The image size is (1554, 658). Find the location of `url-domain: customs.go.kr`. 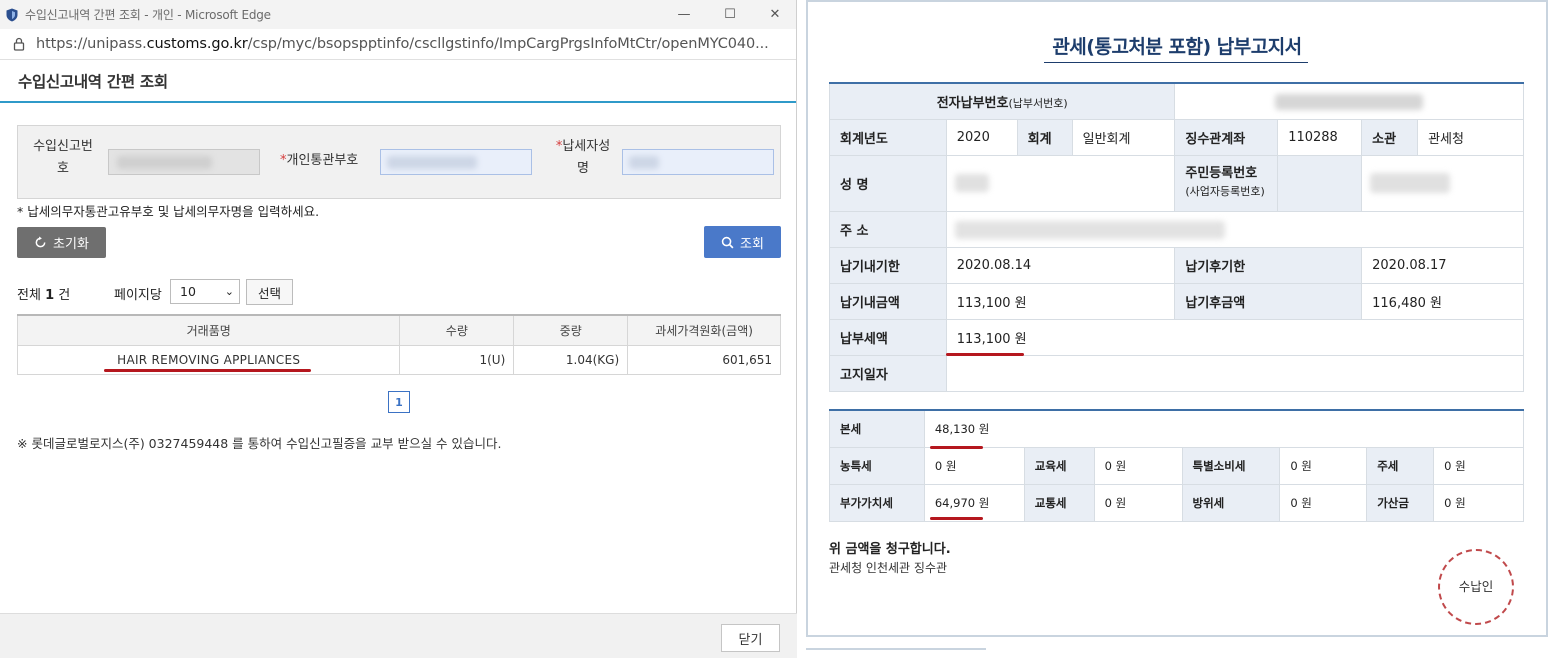

url-domain: customs.go.kr is located at coordinates (197, 44).